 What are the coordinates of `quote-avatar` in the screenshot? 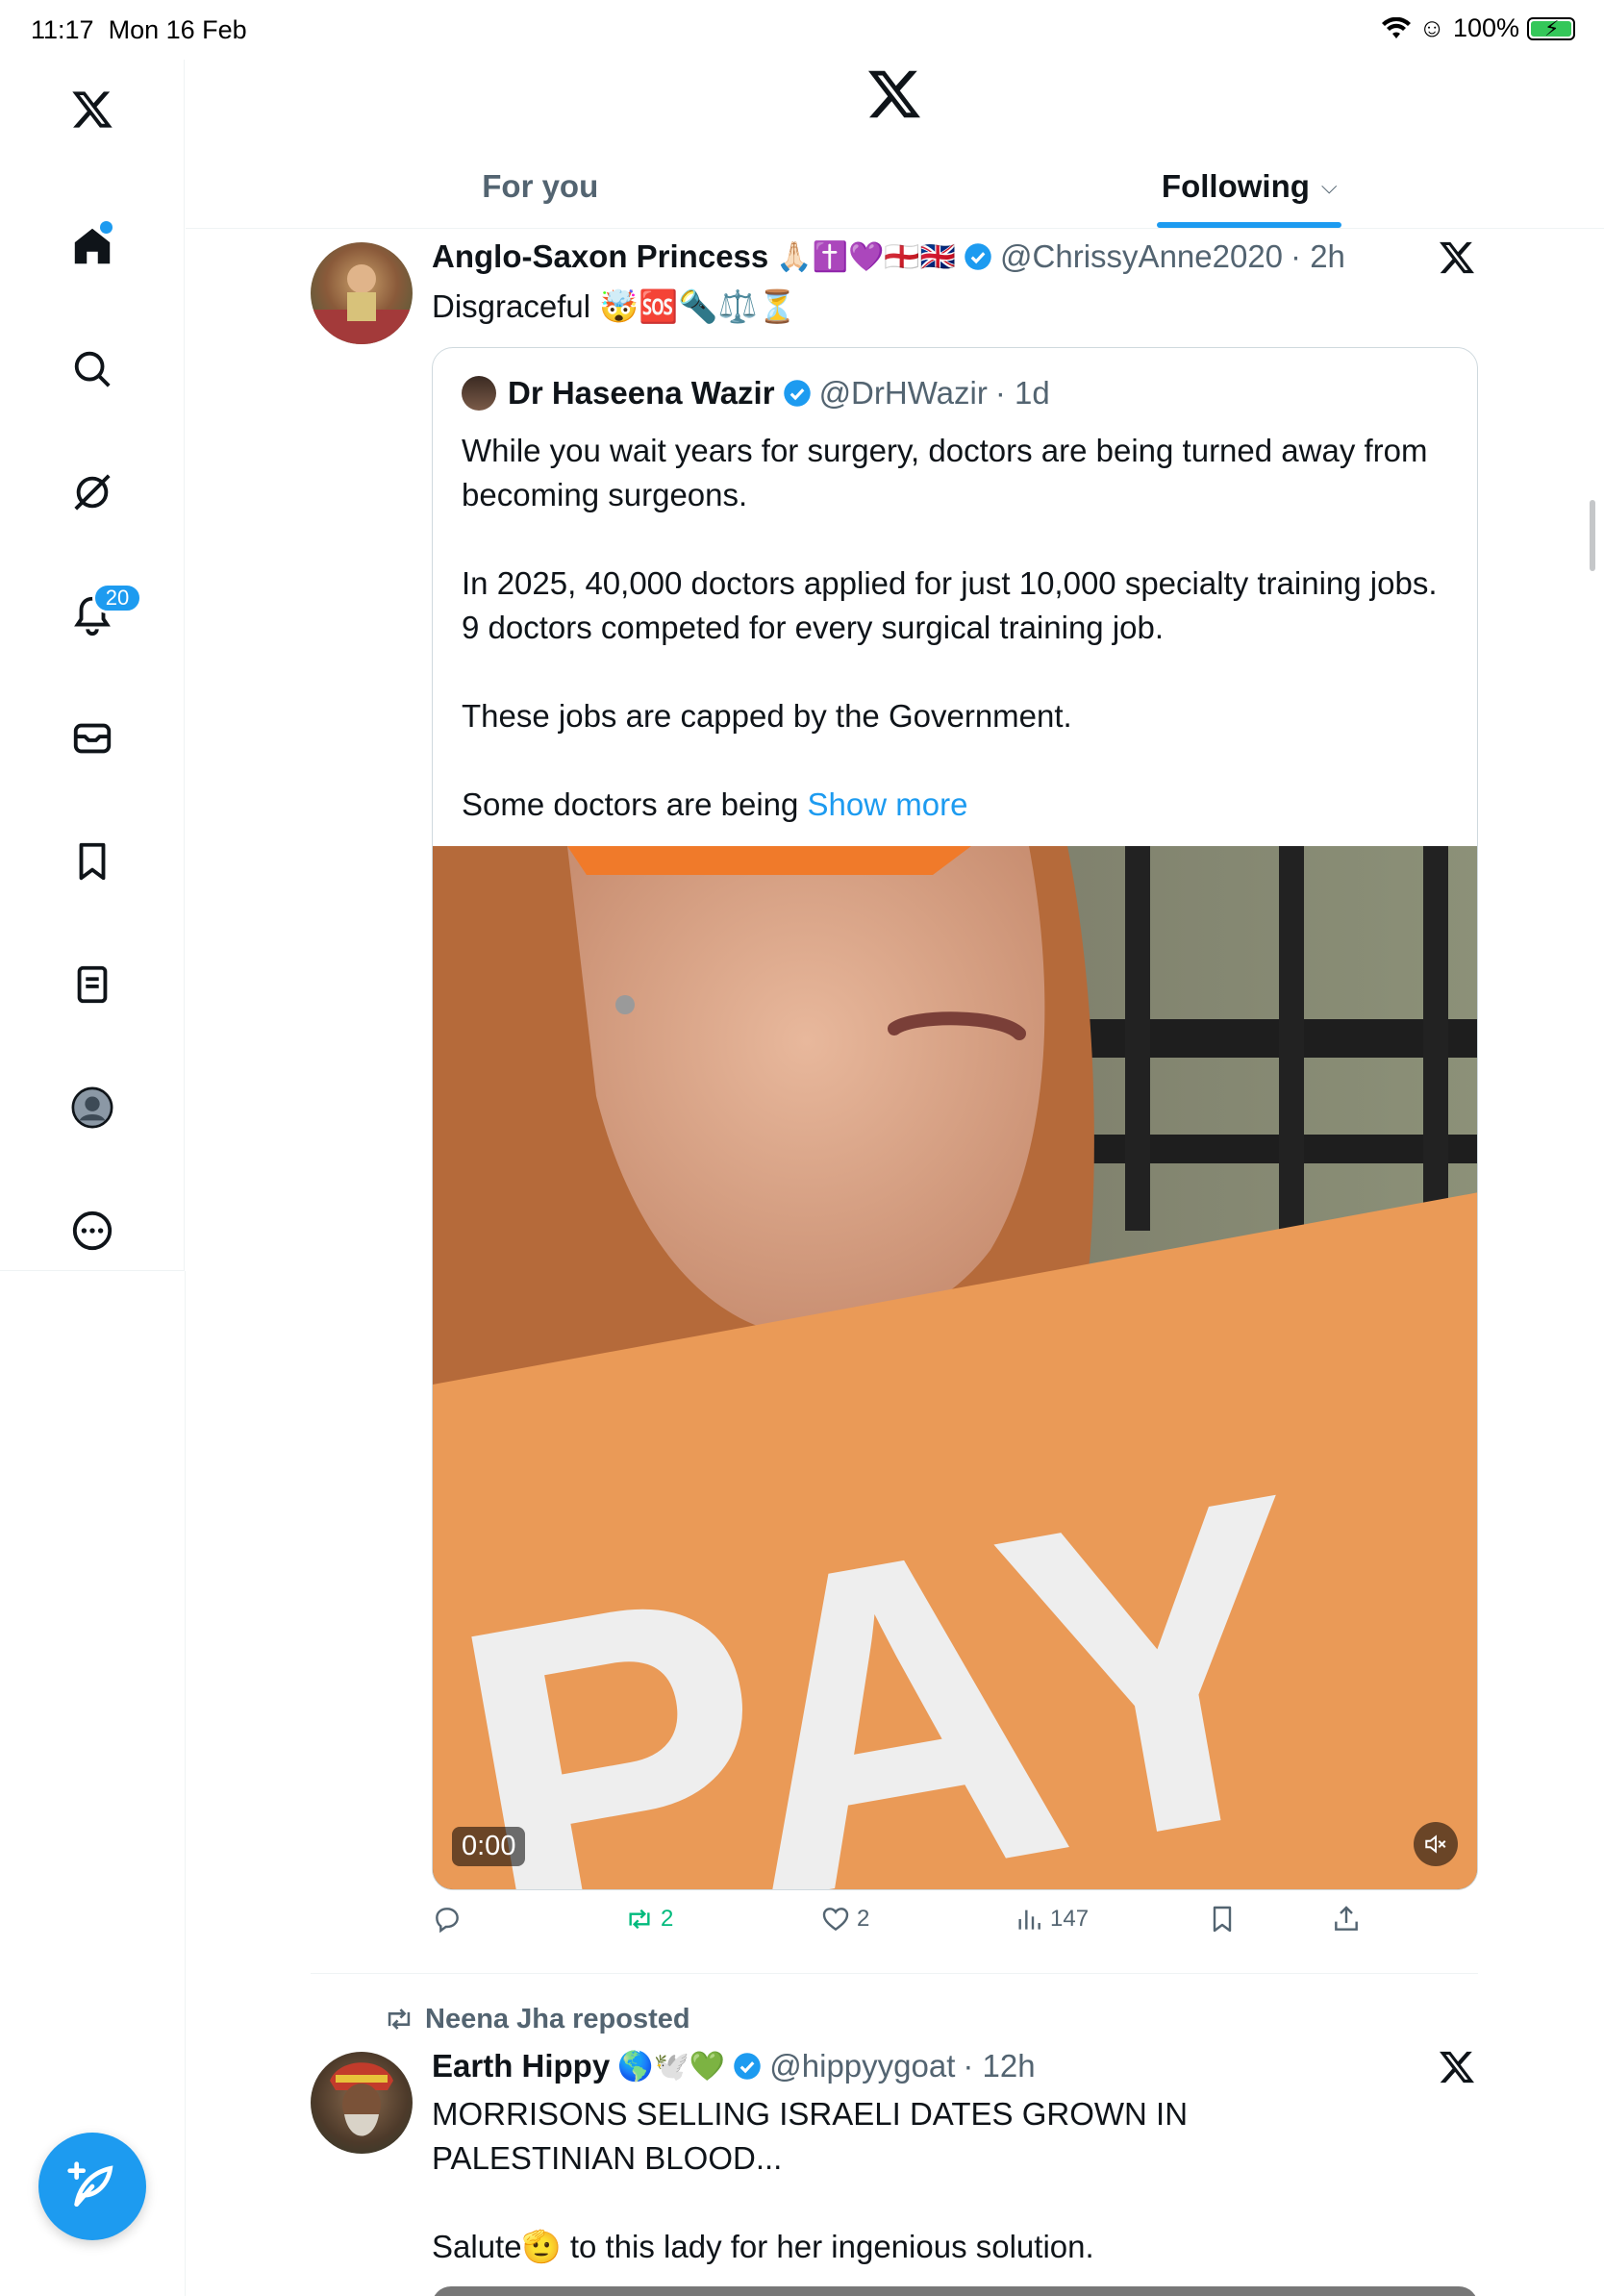 It's located at (479, 393).